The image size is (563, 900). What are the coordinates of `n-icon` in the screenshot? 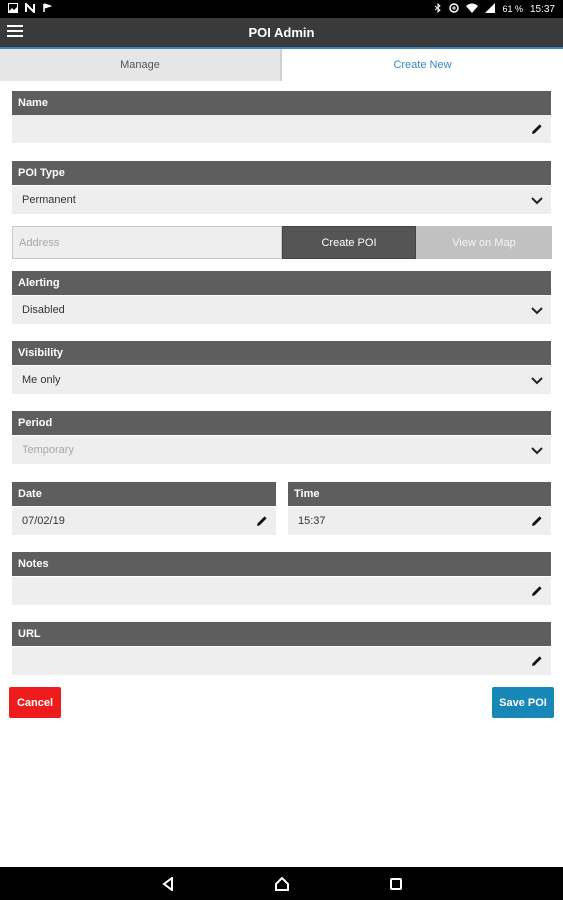 It's located at (30, 8).